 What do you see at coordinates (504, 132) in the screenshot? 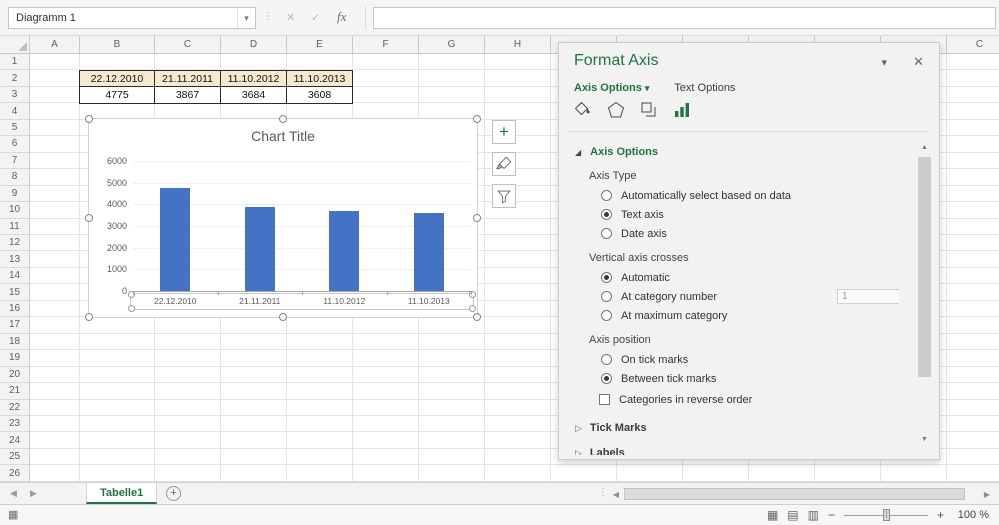
I see `chart-elements-button: +` at bounding box center [504, 132].